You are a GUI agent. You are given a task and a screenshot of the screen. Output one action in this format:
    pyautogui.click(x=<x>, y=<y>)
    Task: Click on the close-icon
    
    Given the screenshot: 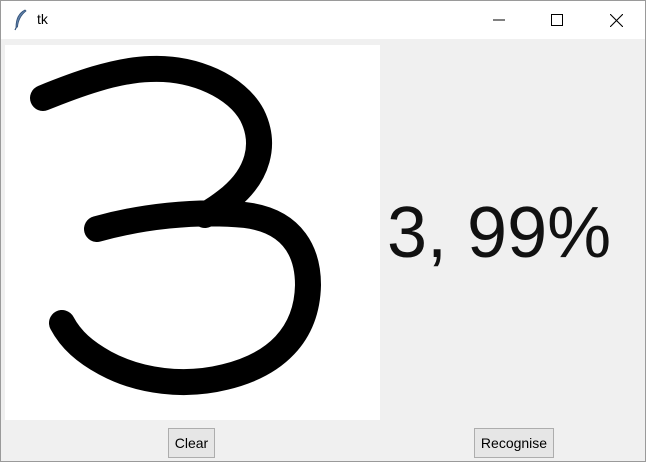 What is the action you would take?
    pyautogui.click(x=616, y=20)
    